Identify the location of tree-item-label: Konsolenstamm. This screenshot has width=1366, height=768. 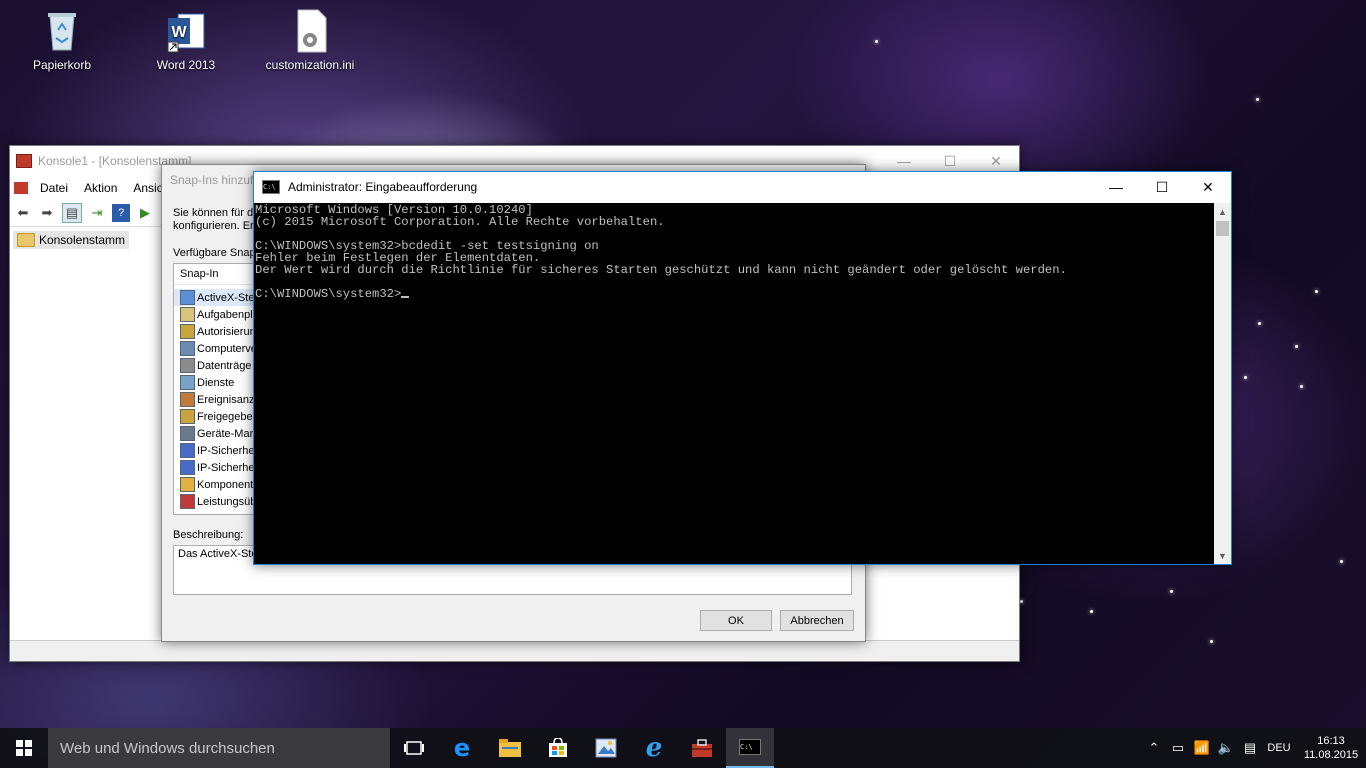
(81, 240).